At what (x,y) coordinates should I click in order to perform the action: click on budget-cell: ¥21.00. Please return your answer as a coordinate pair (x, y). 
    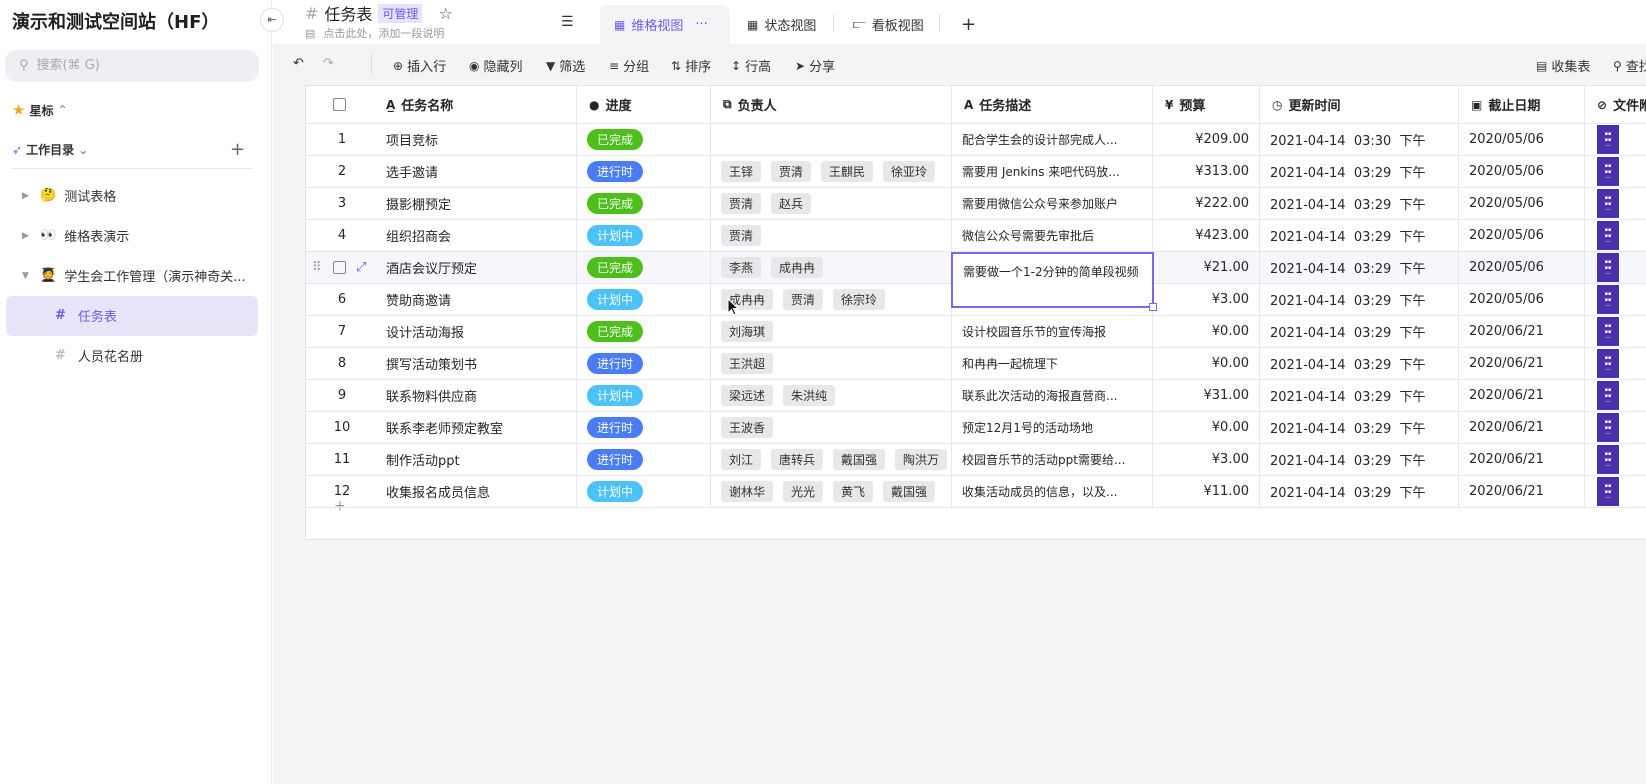
    Looking at the image, I should click on (1206, 267).